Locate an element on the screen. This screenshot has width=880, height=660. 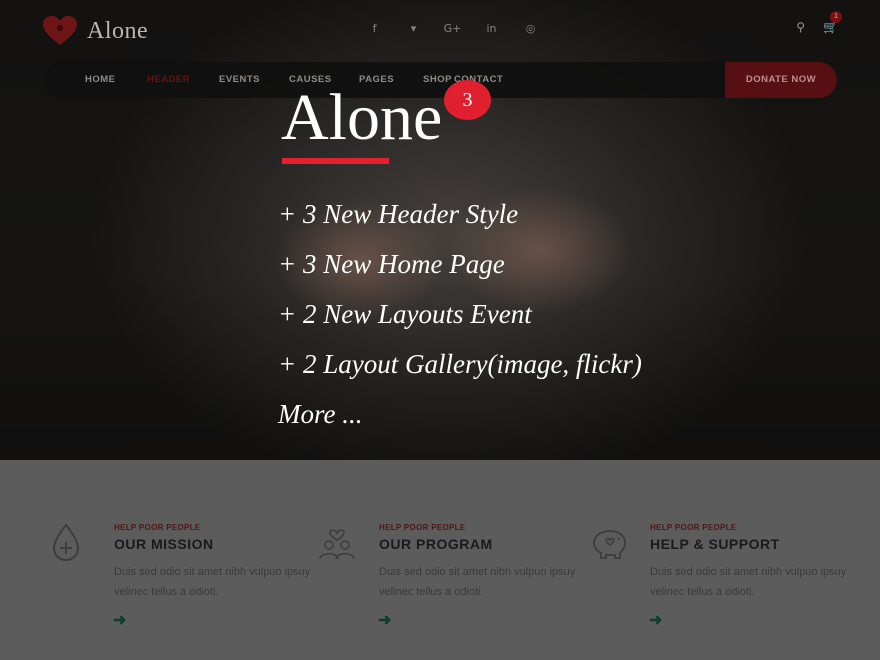
nav-item-events: EVENTS is located at coordinates (239, 80).